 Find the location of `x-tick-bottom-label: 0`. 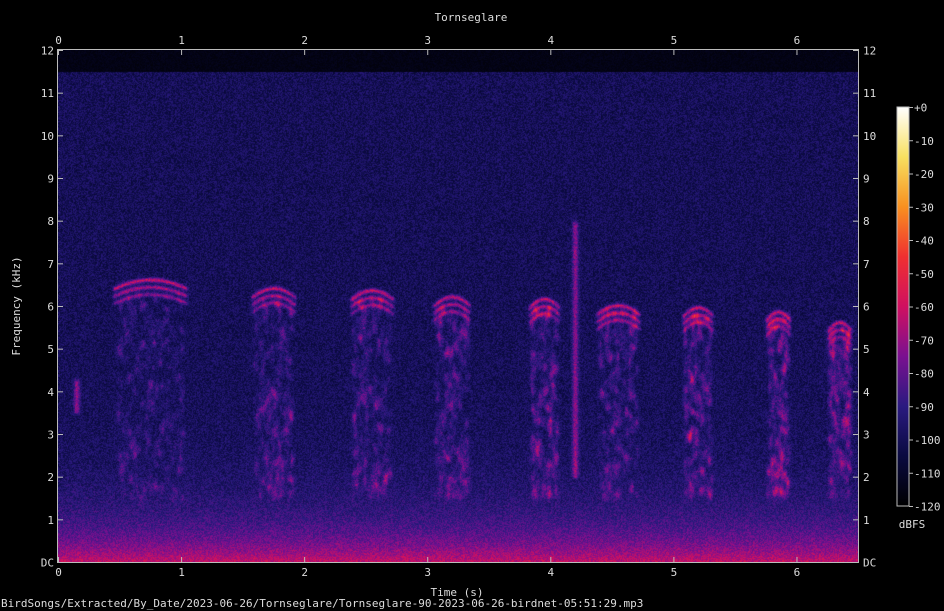

x-tick-bottom-label: 0 is located at coordinates (58, 572).